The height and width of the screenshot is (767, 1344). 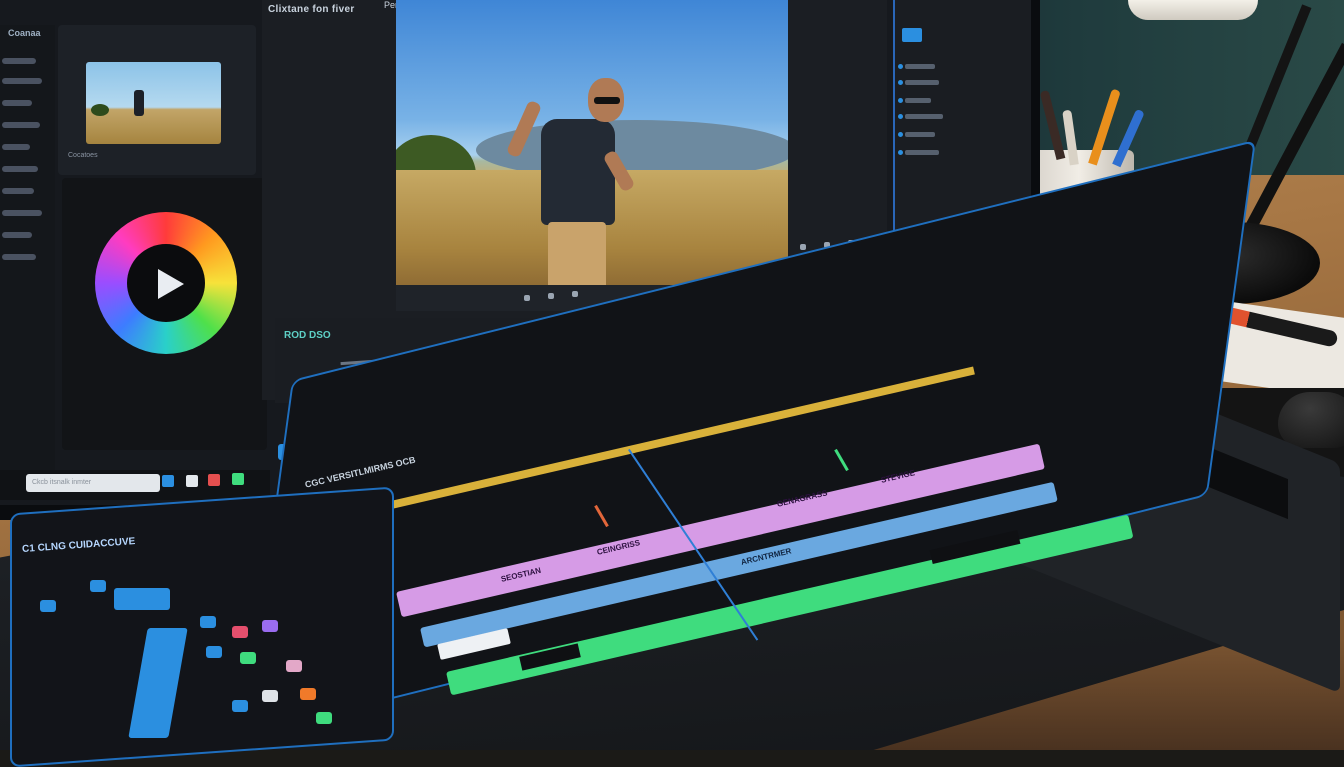 I want to click on computer-mouse, so click(x=1311, y=420).